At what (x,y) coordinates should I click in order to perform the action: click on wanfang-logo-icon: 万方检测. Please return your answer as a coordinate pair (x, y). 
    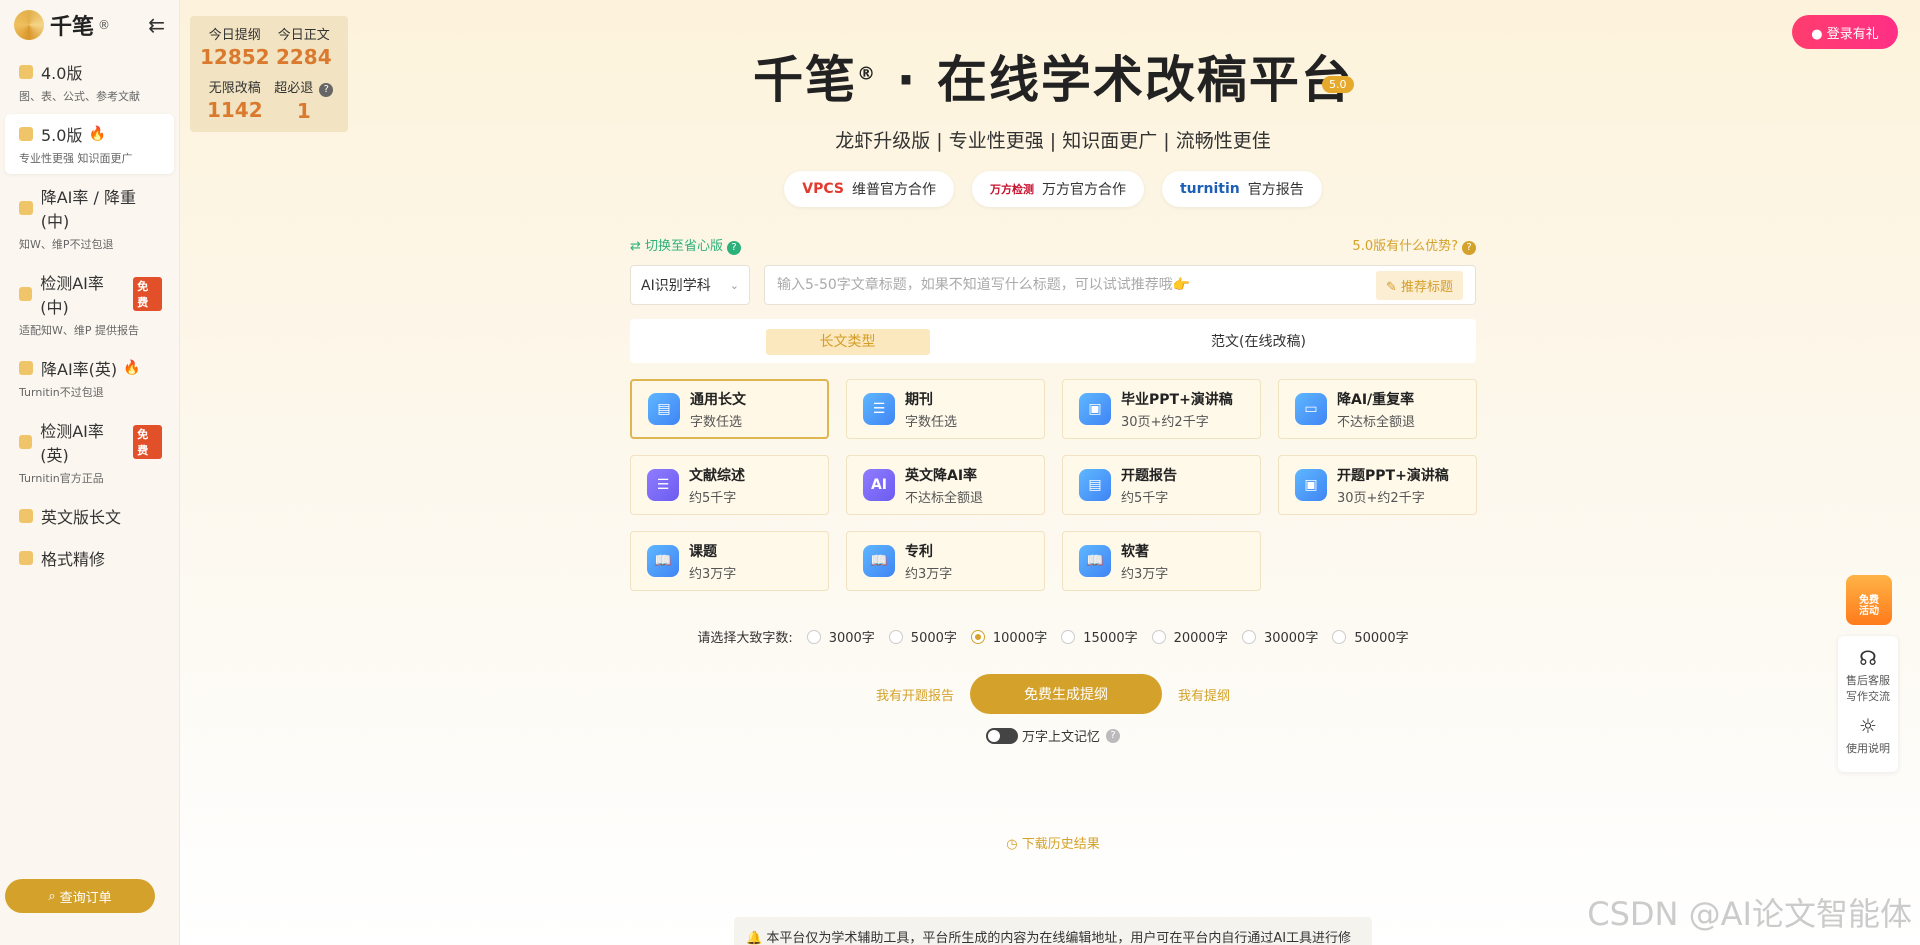
    Looking at the image, I should click on (1011, 189).